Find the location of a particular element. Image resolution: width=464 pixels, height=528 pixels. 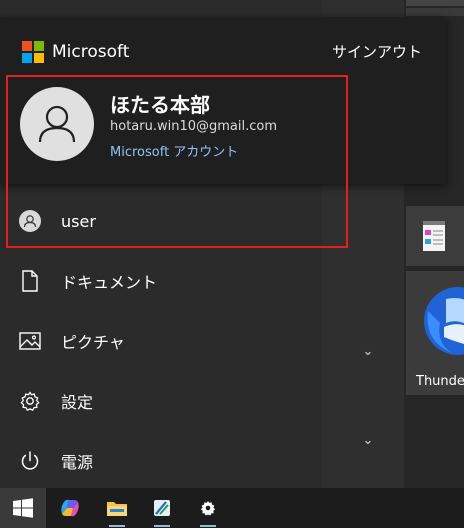

user-avatar-icon is located at coordinates (30, 221).